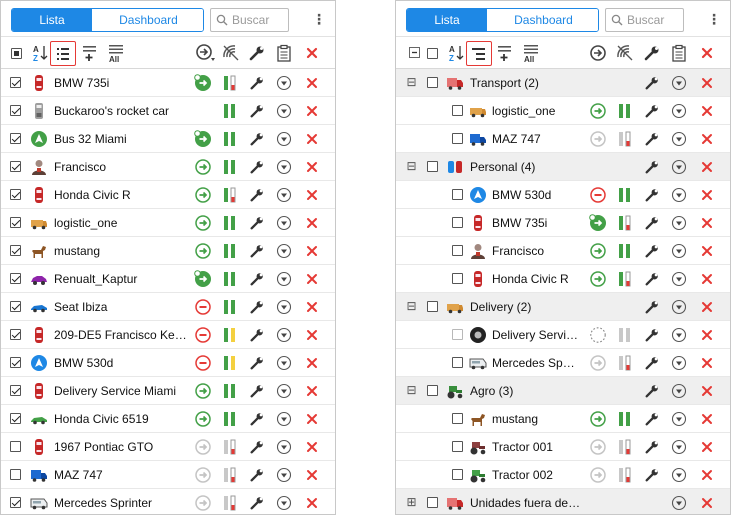 This screenshot has width=731, height=515. What do you see at coordinates (16, 53) in the screenshot?
I see `select-all-checkbox` at bounding box center [16, 53].